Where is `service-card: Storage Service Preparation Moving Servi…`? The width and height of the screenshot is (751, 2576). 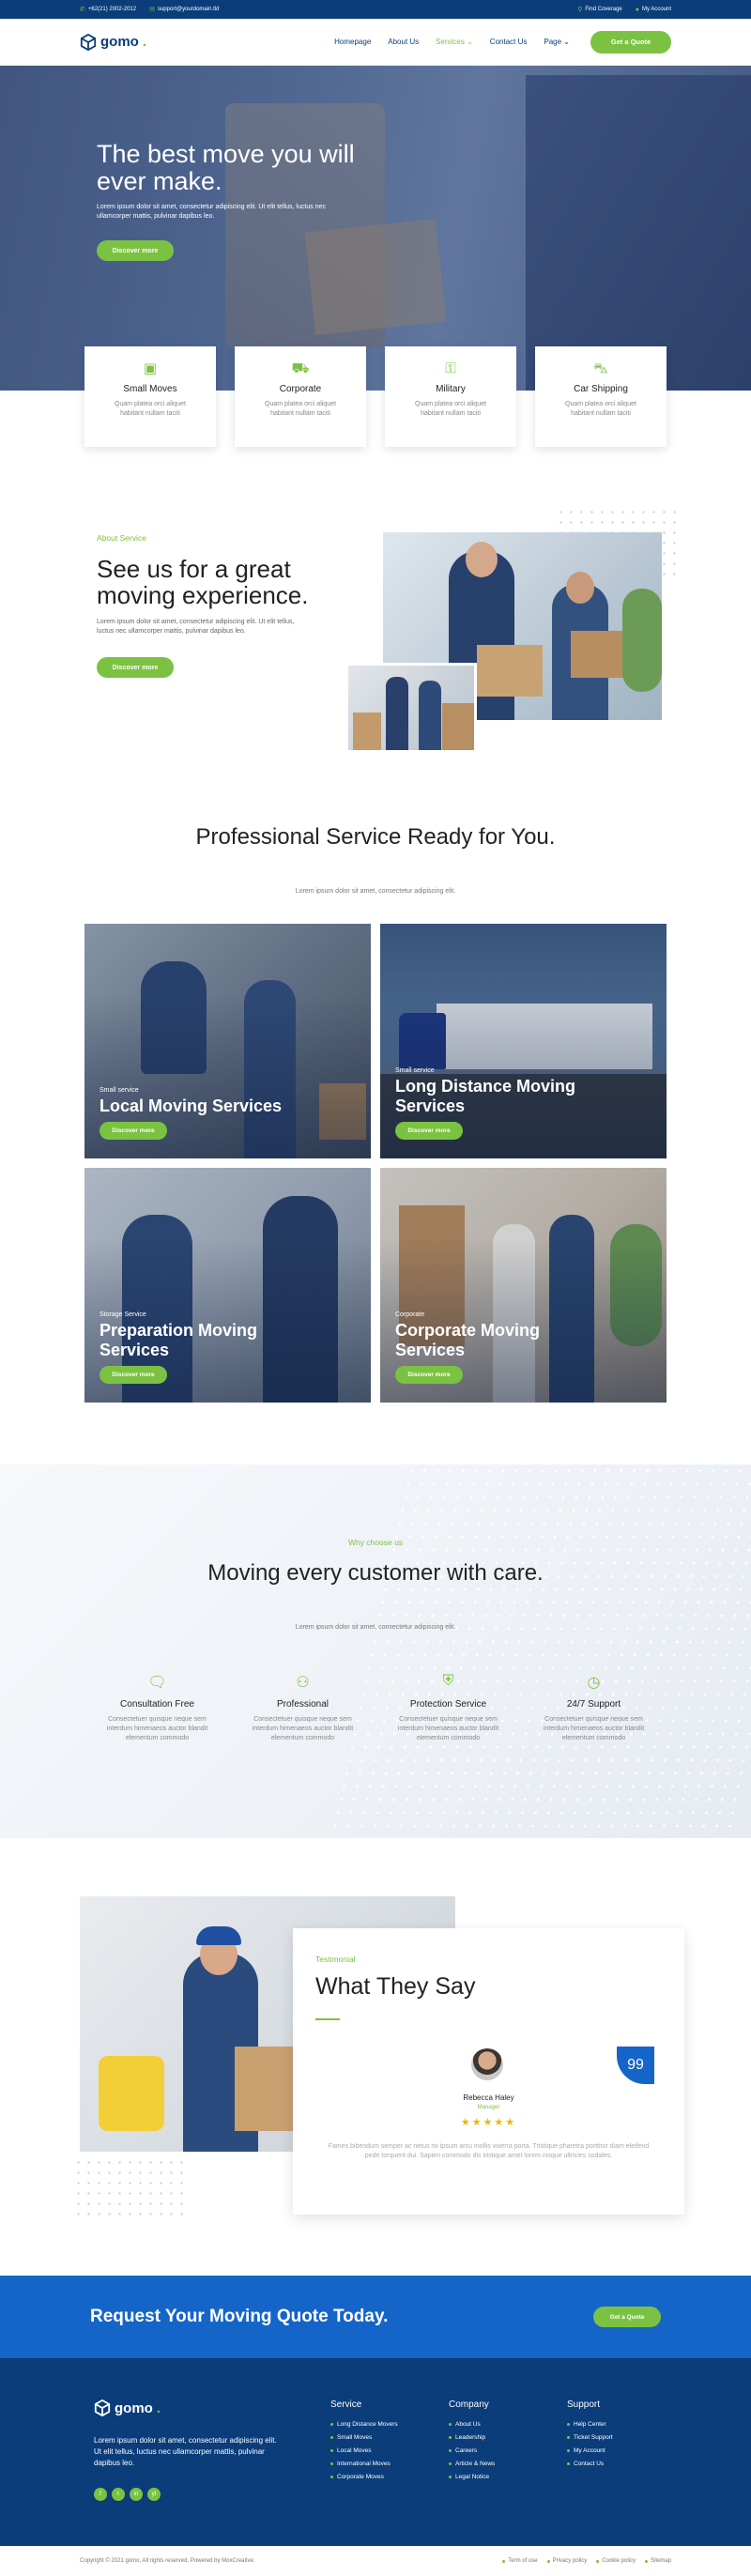 service-card: Storage Service Preparation Moving Servi… is located at coordinates (227, 1286).